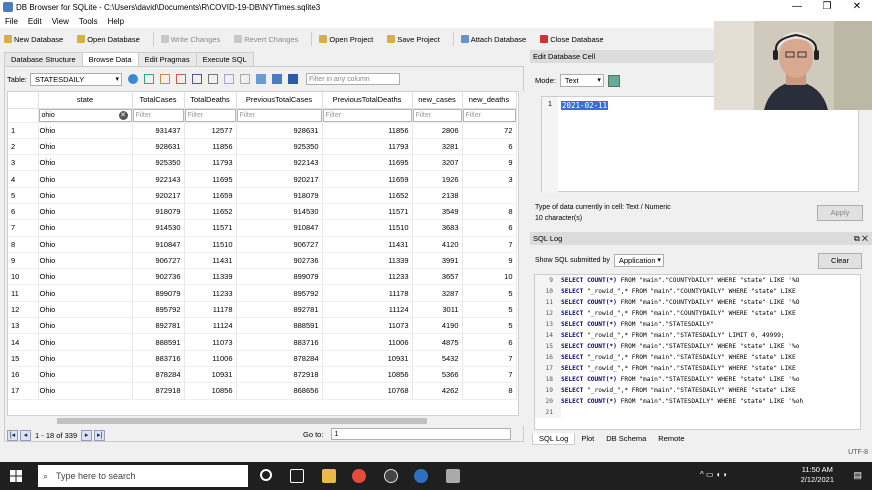  What do you see at coordinates (613, 80) in the screenshot?
I see `auto-format-icon` at bounding box center [613, 80].